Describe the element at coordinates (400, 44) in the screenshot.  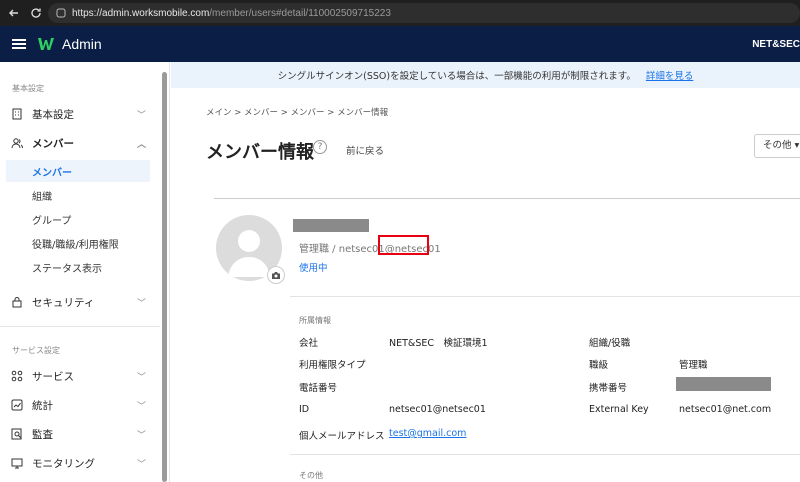
I see `app-header: Admin NET&SEC` at that location.